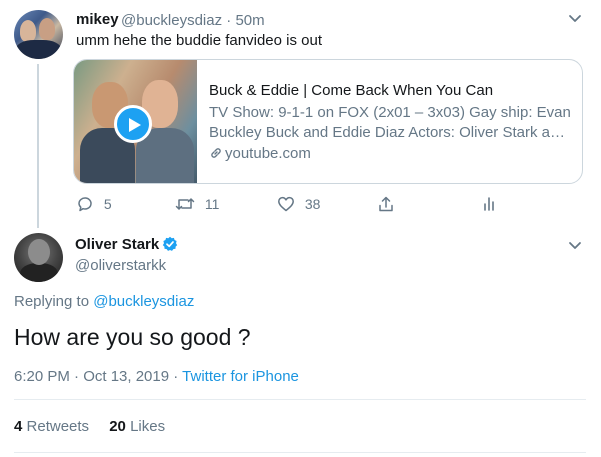  Describe the element at coordinates (38, 34) in the screenshot. I see `avatar-mikey` at that location.